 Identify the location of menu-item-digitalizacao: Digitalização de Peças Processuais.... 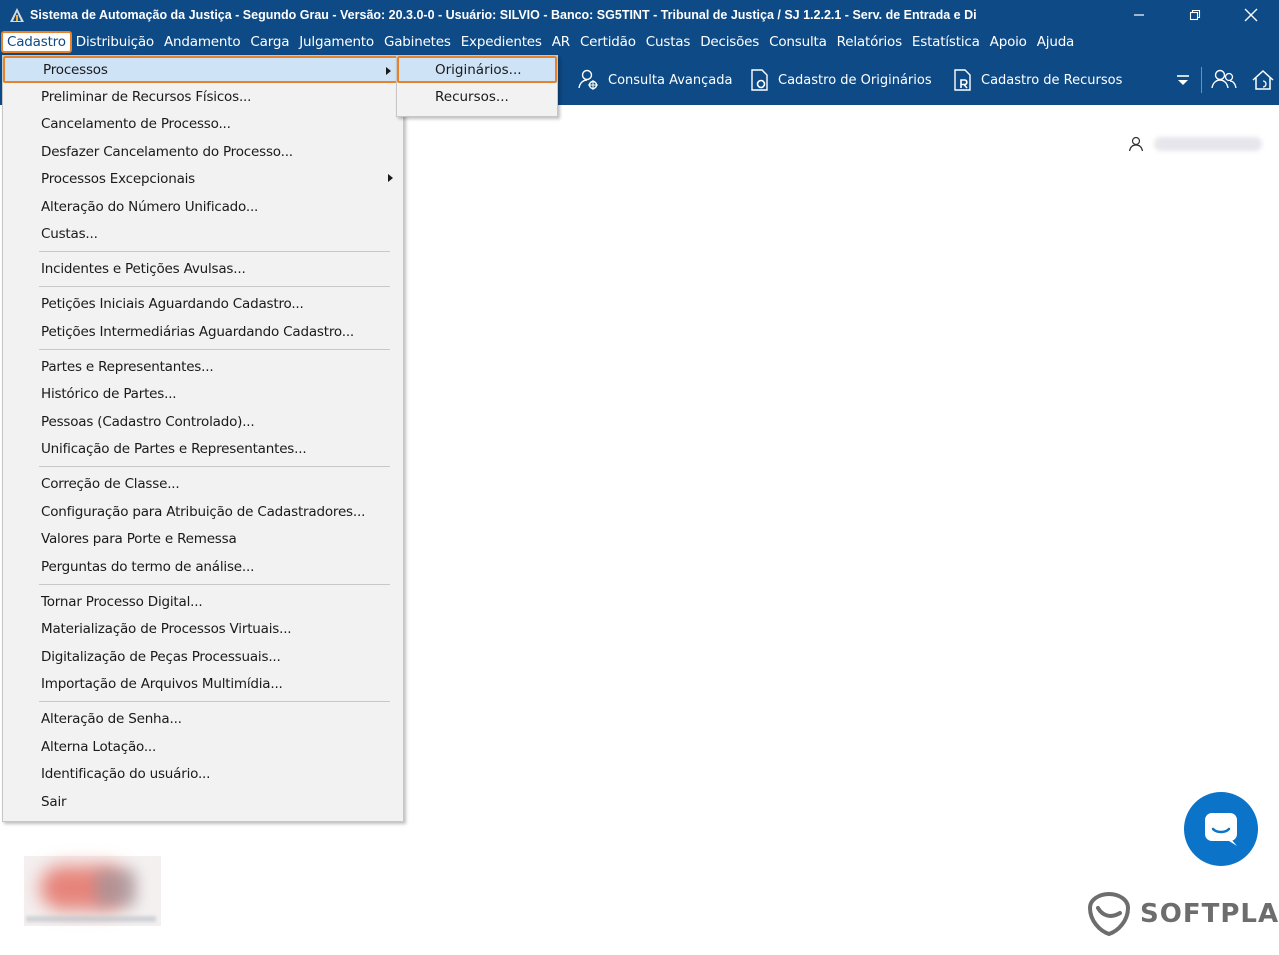
(203, 656).